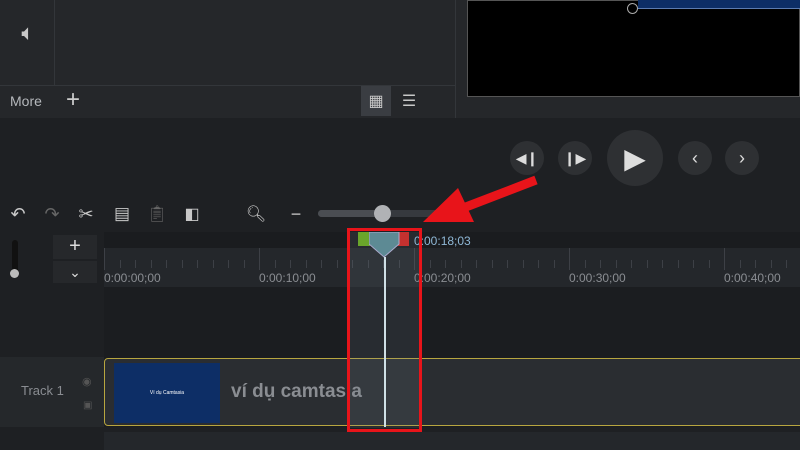  Describe the element at coordinates (597, 278) in the screenshot. I see `ruler-label: 0:00:30;00` at that location.